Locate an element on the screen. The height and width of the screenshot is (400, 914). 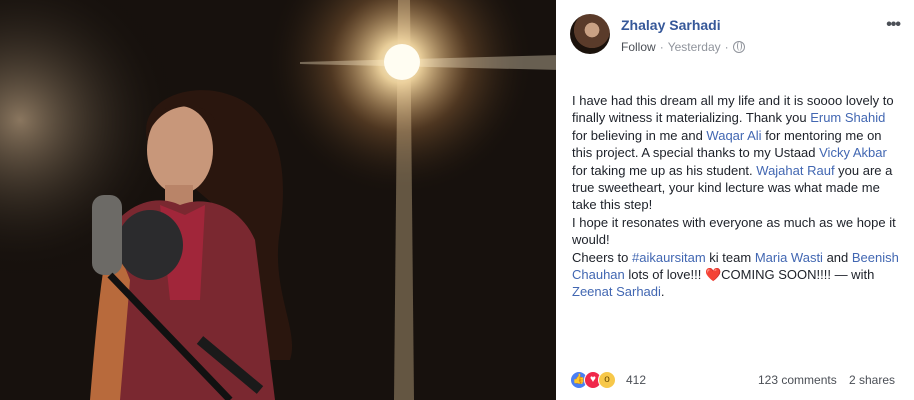
heart-icon: ❤️ is located at coordinates (713, 275).